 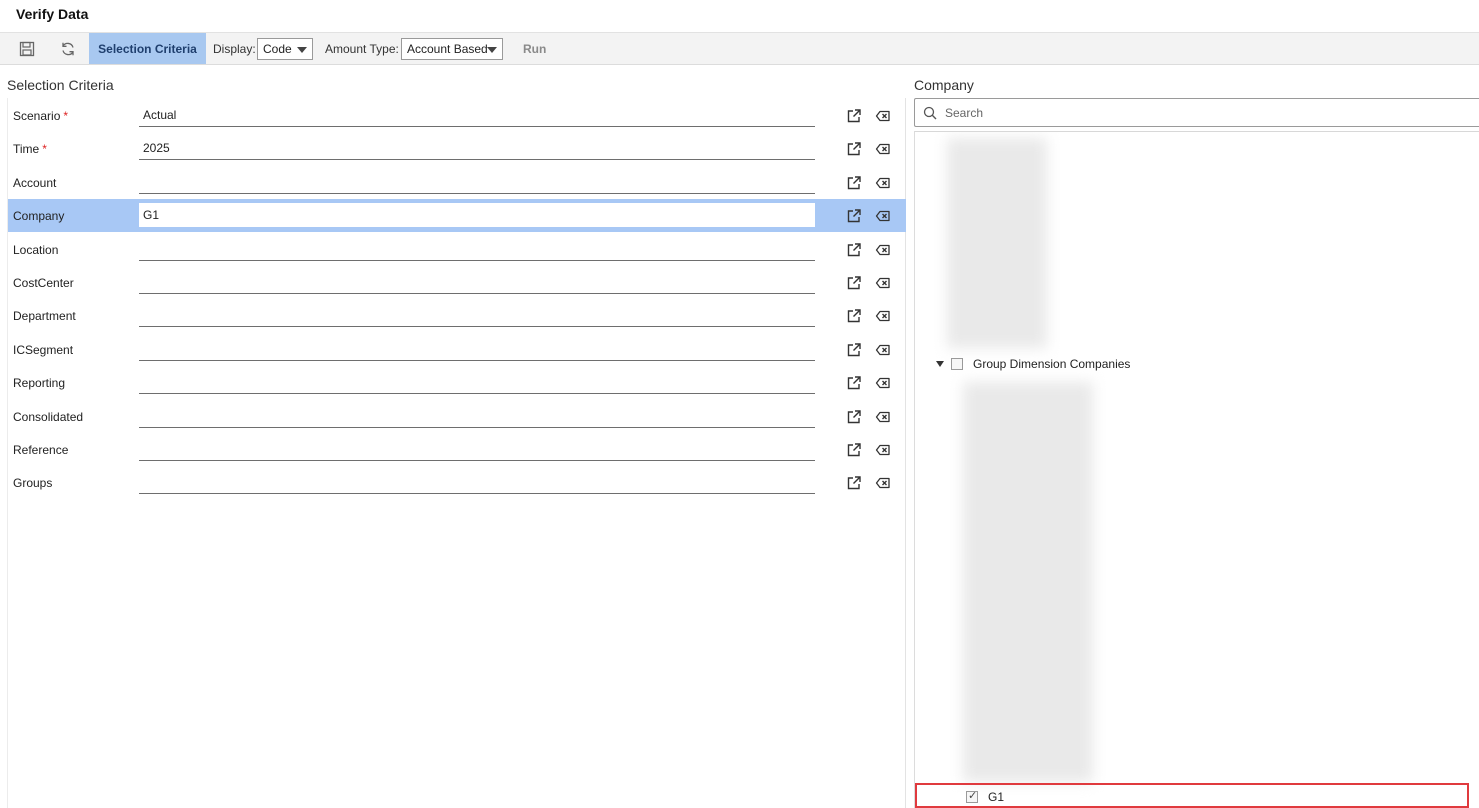 I want to click on criteria-label: ICSegment, so click(x=43, y=349).